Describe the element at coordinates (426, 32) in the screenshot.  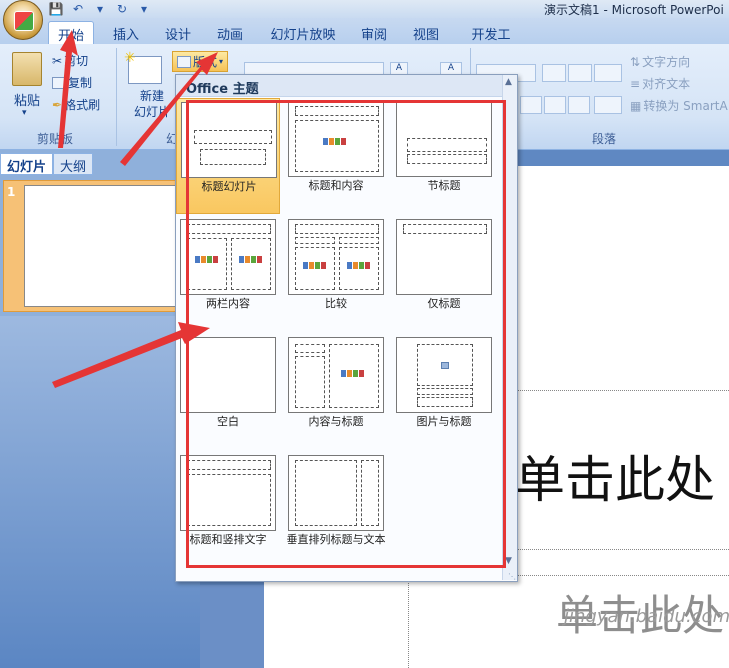
I see `tab-view: 视图` at that location.